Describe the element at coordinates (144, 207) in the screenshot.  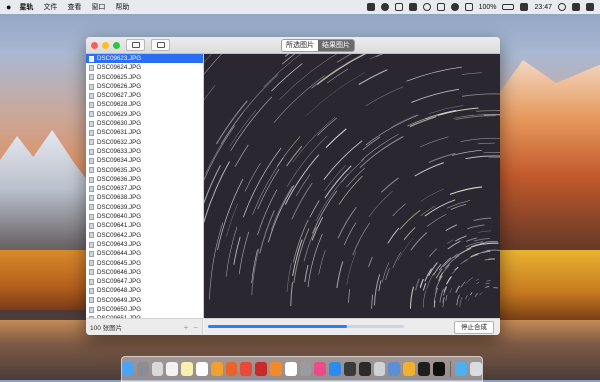
I see `file-list-item: DSC09639.JPG` at that location.